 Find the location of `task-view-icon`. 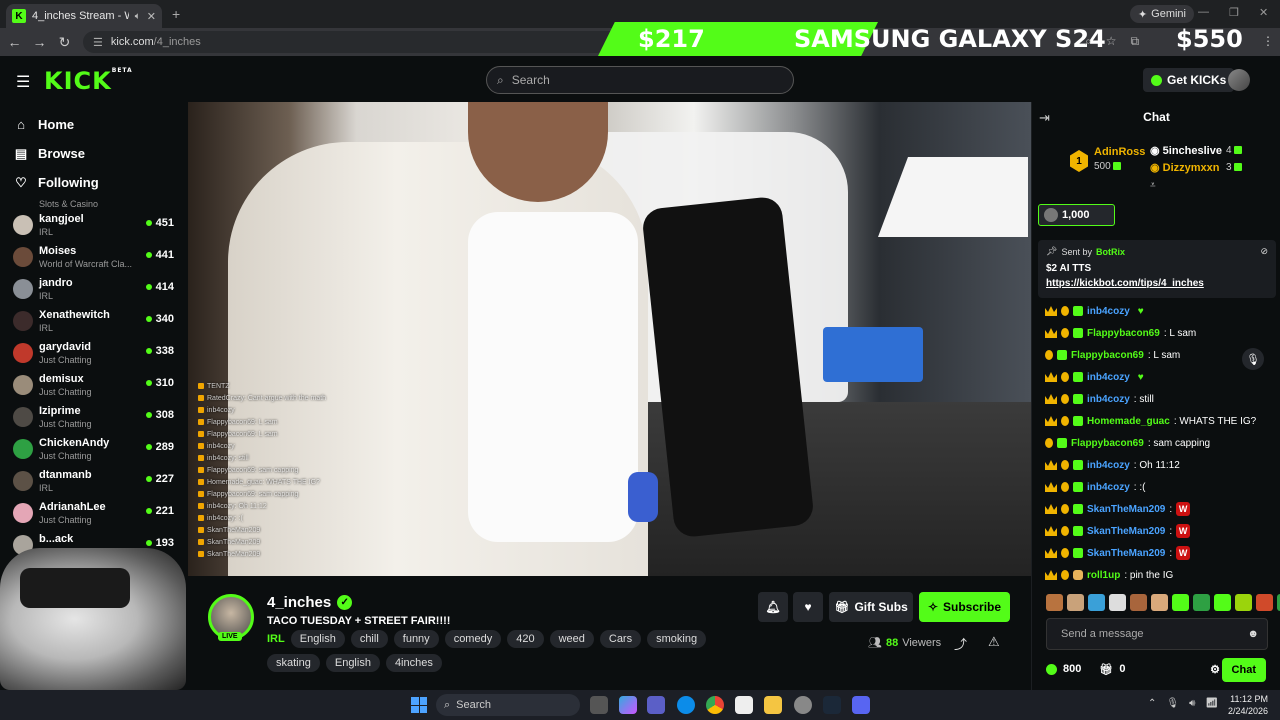

task-view-icon is located at coordinates (599, 705).